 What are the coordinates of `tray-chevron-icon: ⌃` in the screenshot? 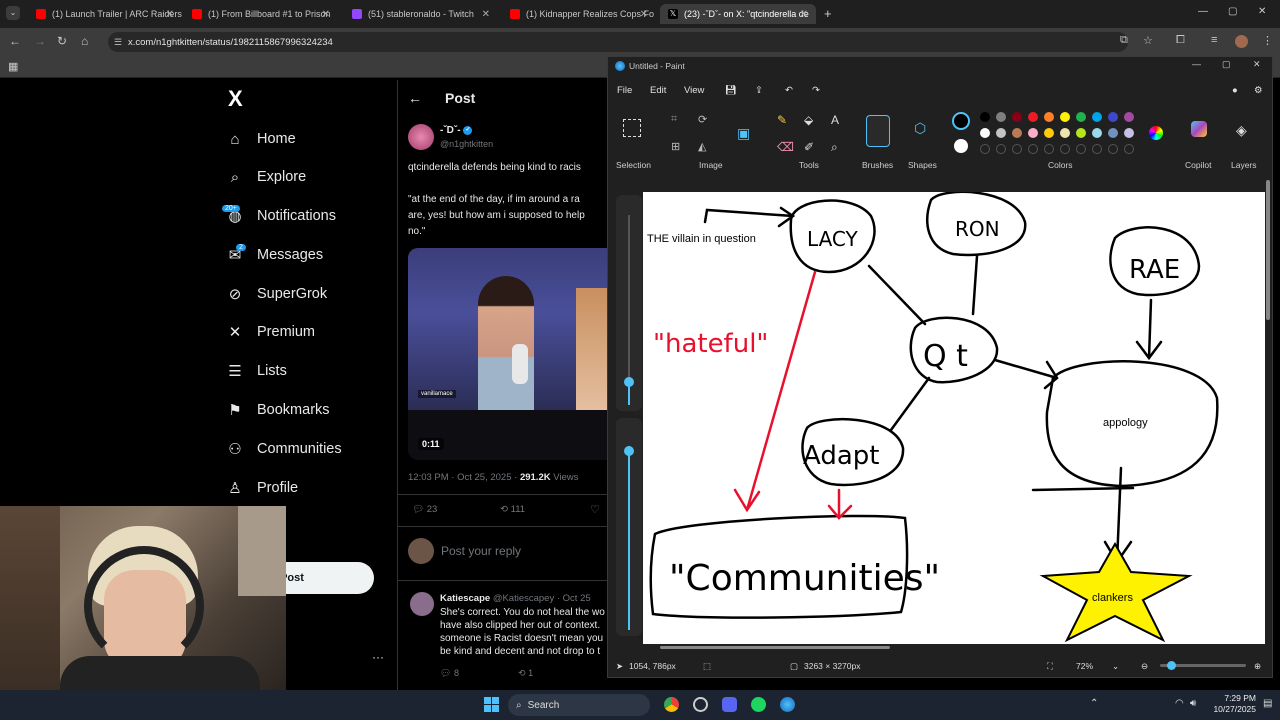 It's located at (1094, 703).